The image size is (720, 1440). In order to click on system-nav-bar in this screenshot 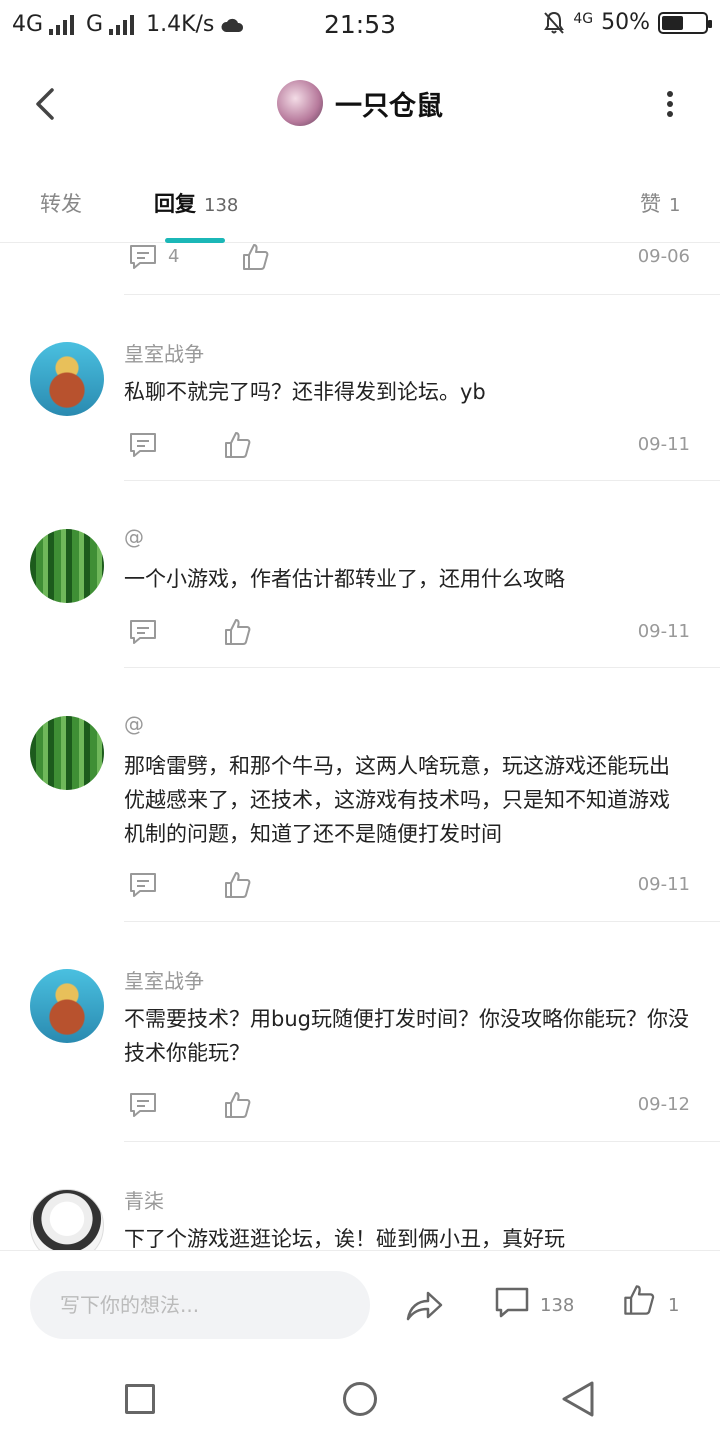, I will do `click(360, 1400)`.